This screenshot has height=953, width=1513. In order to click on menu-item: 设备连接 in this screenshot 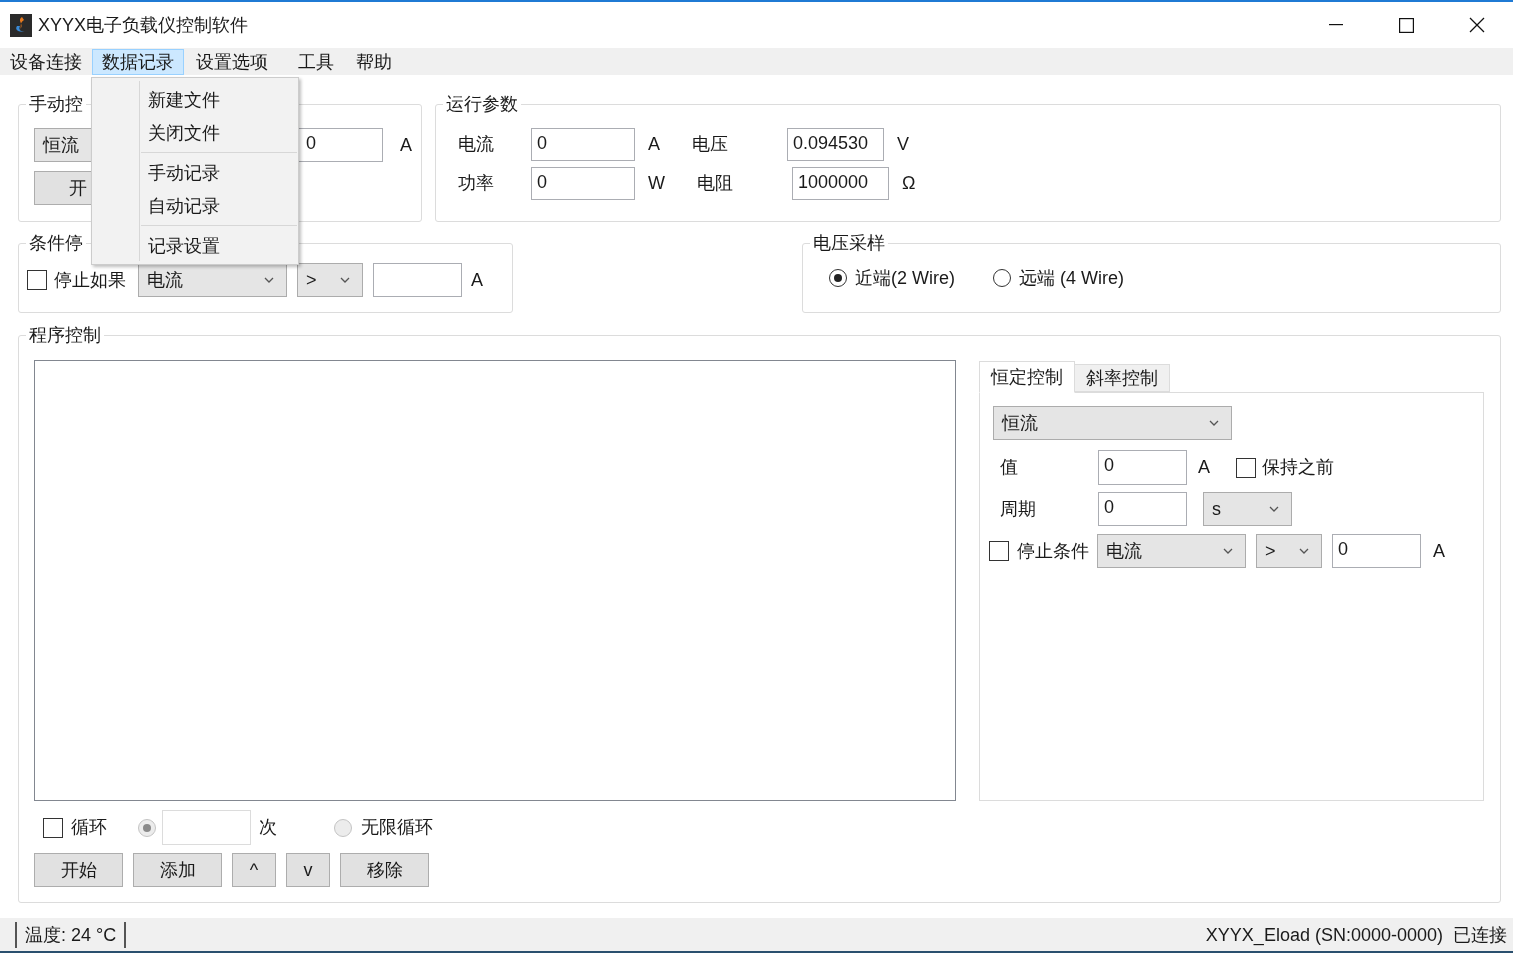, I will do `click(46, 61)`.